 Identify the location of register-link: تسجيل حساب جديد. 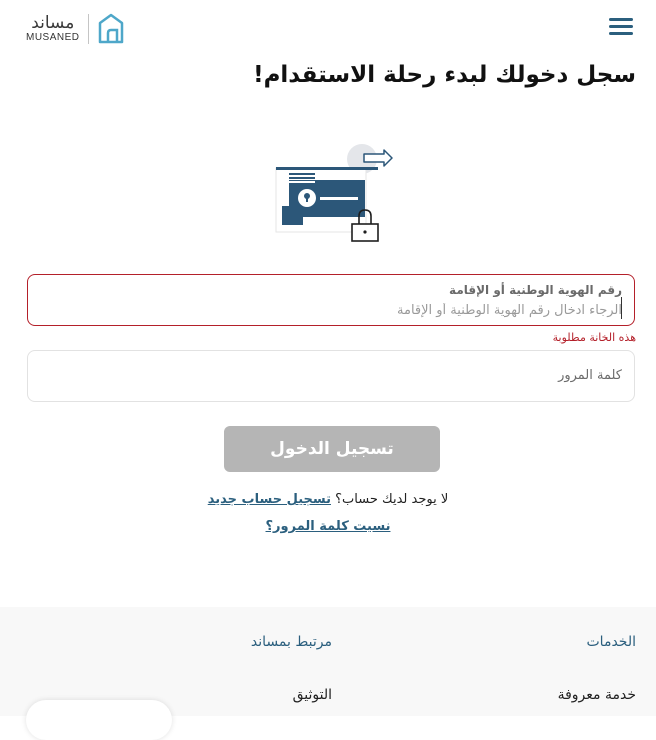
(269, 499).